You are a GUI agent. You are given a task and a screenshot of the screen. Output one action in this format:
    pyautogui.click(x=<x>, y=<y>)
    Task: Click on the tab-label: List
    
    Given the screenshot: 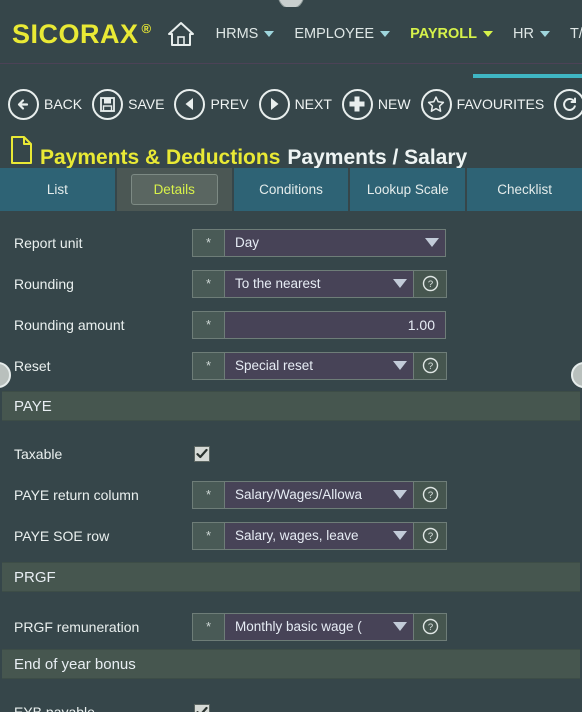 What is the action you would take?
    pyautogui.click(x=57, y=189)
    